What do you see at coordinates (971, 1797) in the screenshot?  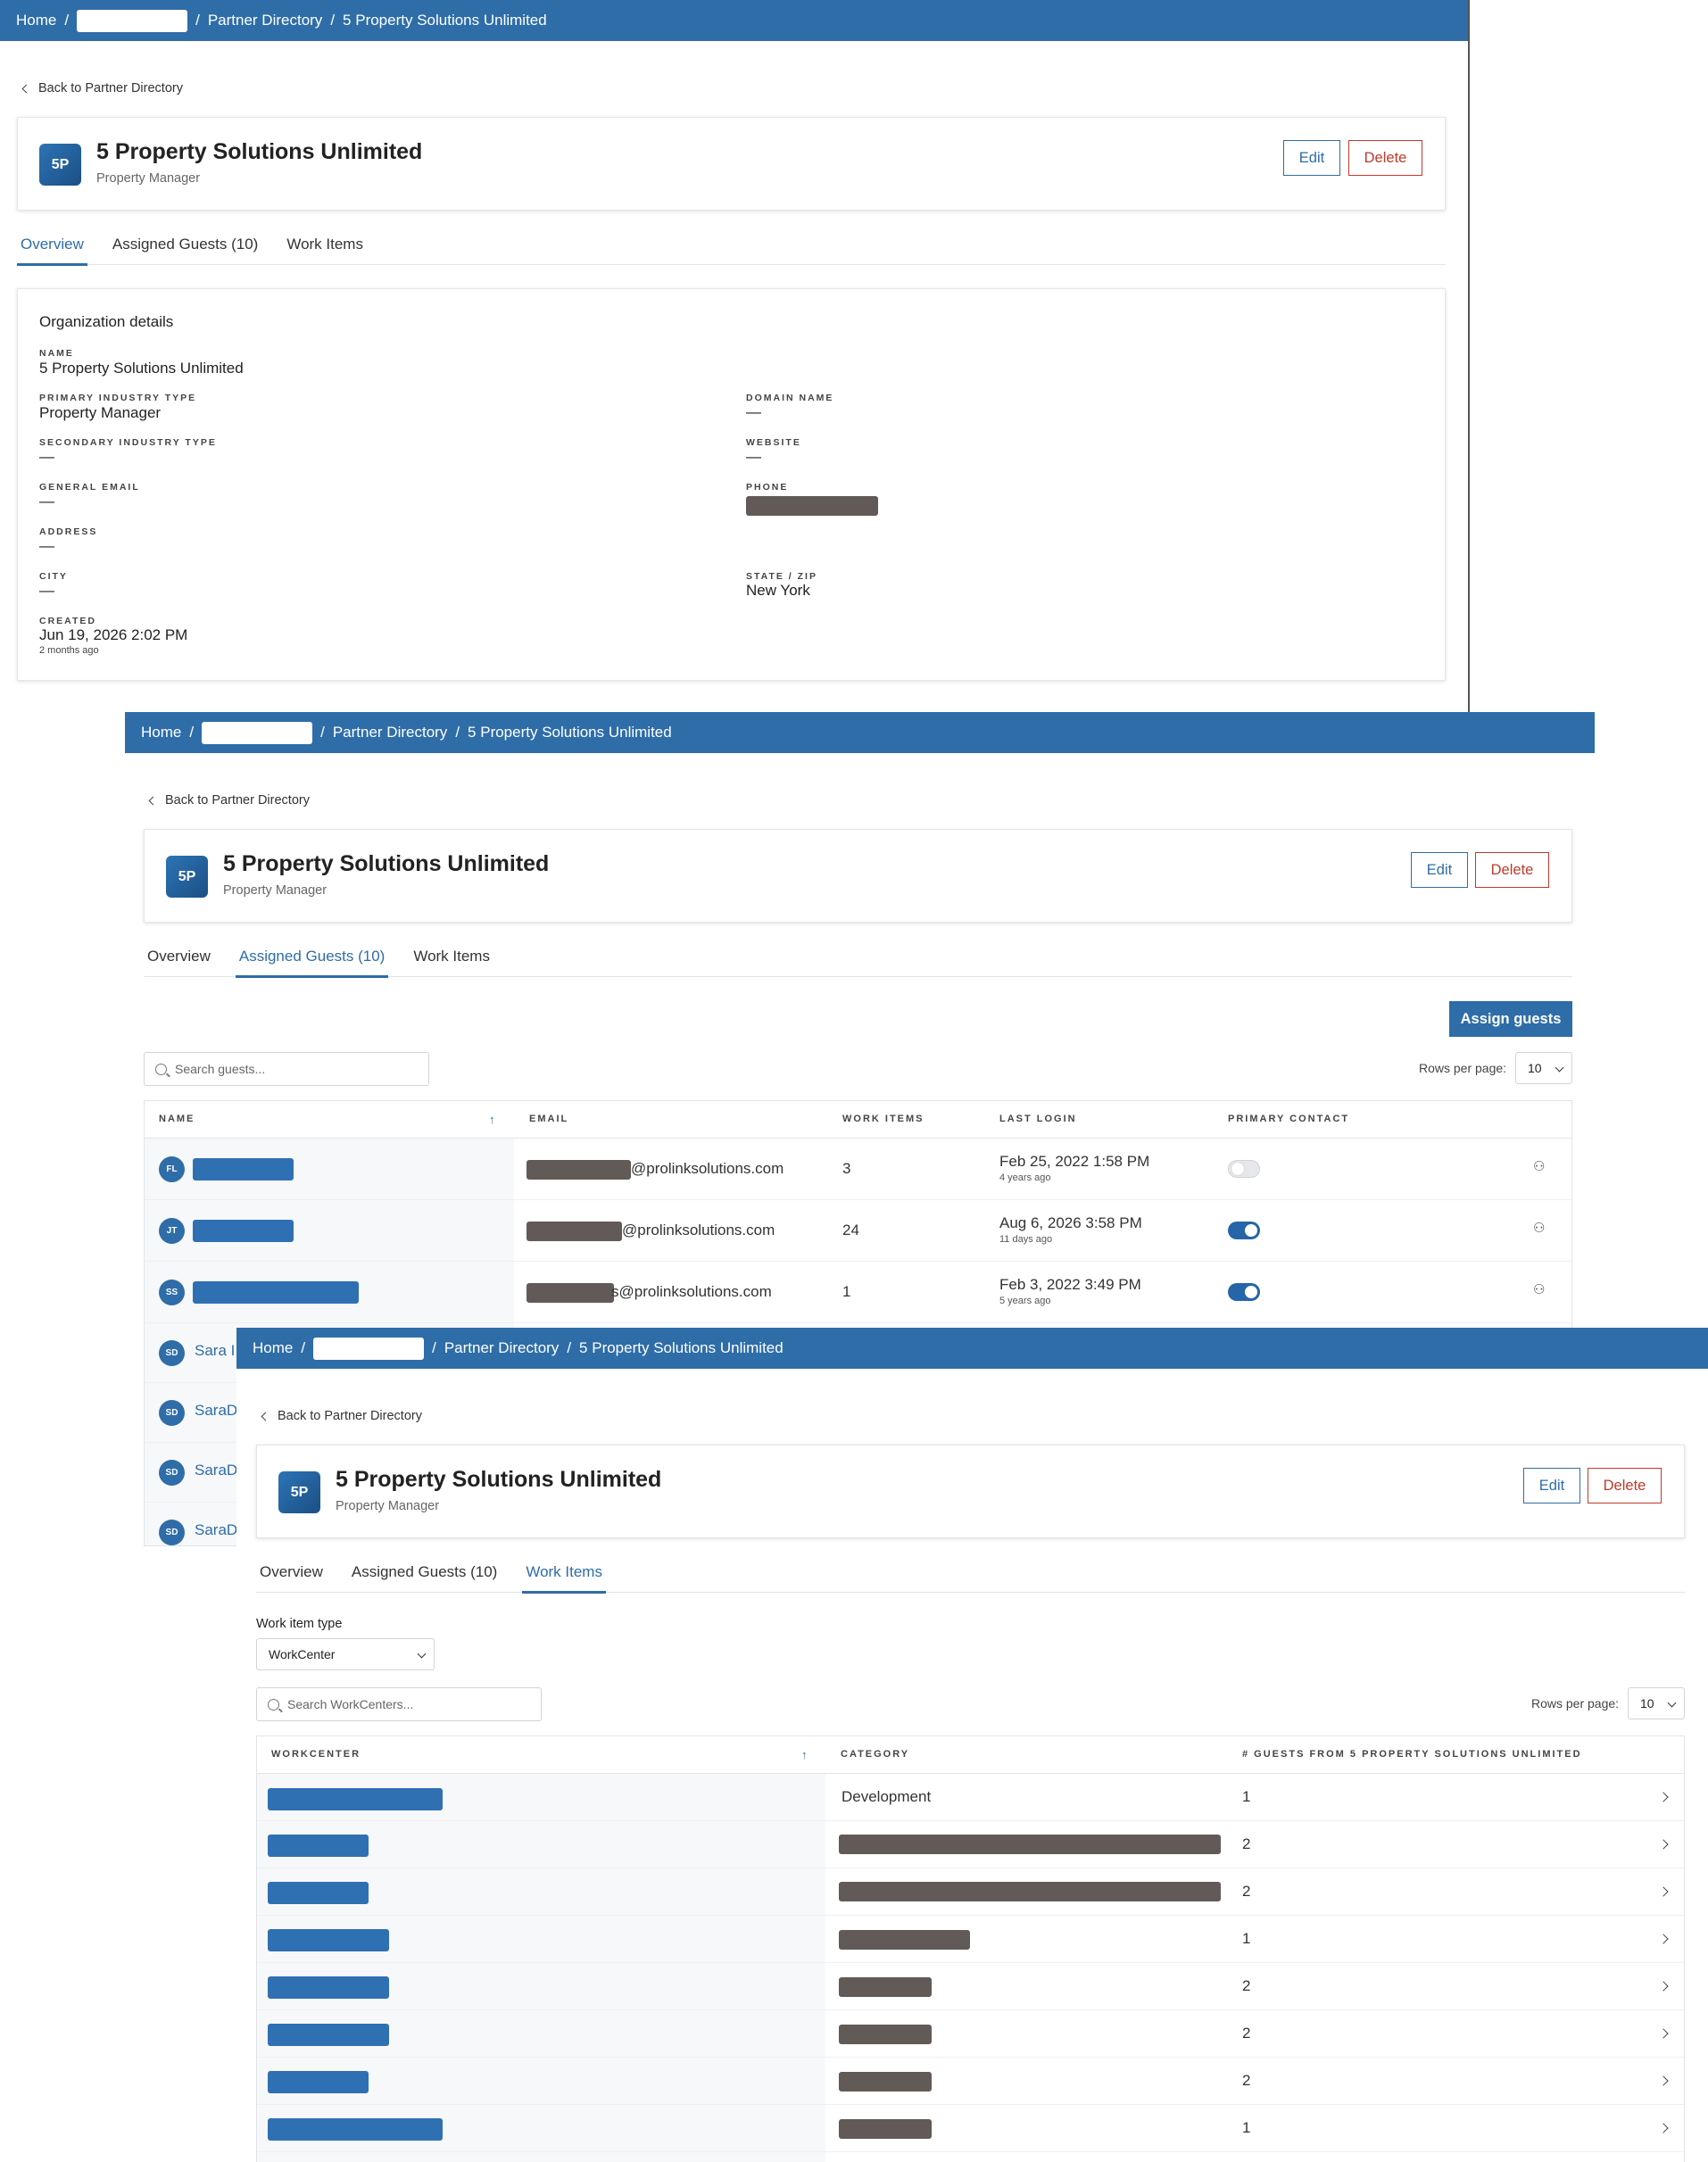 I see `table-row: Development 1` at bounding box center [971, 1797].